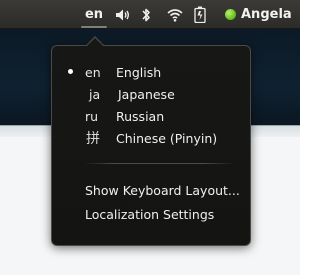  I want to click on keyboard-layout-label: en, so click(94, 14).